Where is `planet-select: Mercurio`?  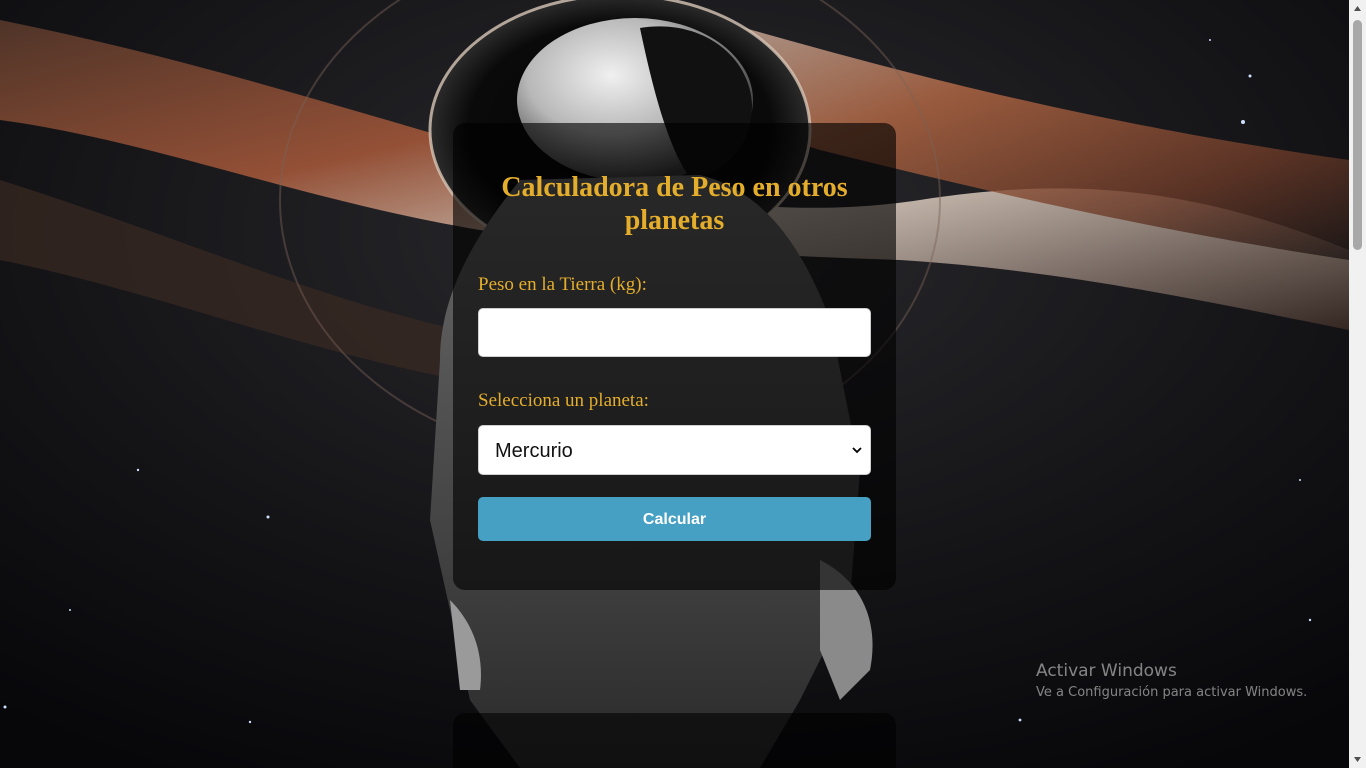
planet-select: Mercurio is located at coordinates (674, 450).